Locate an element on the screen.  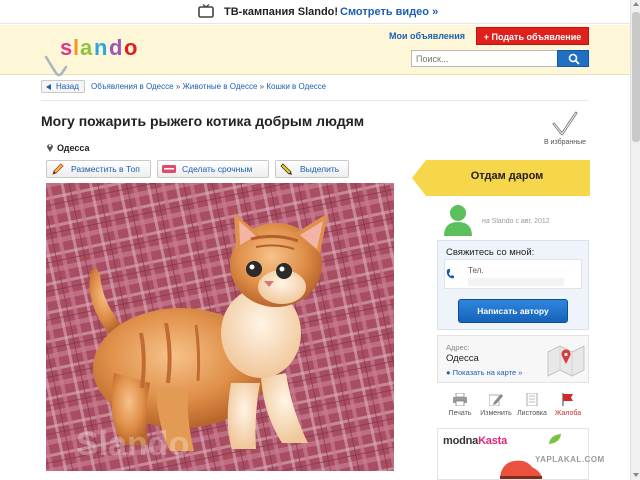
location-pin-icon is located at coordinates (50, 148).